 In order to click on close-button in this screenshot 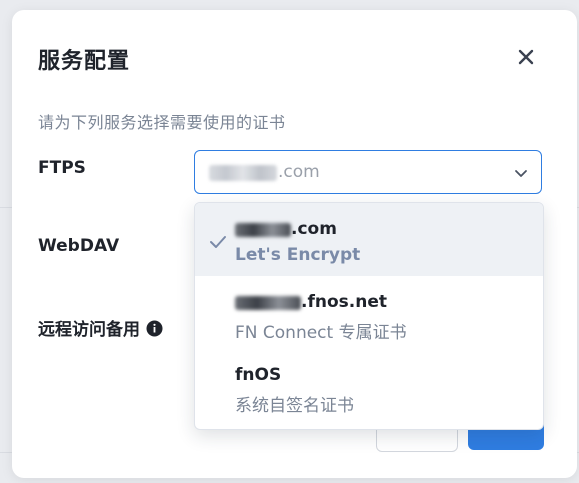, I will do `click(526, 57)`.